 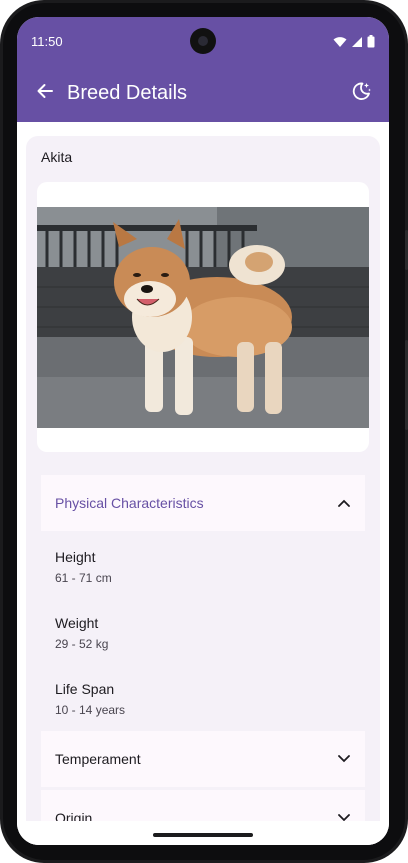 I want to click on attribute-height: Height 61 - 71 cm, so click(x=83, y=567).